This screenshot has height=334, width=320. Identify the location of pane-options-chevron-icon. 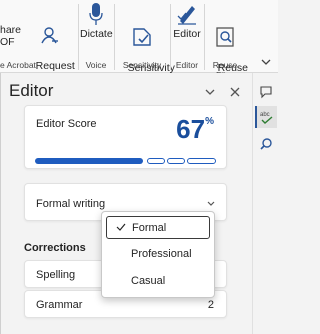
(210, 92).